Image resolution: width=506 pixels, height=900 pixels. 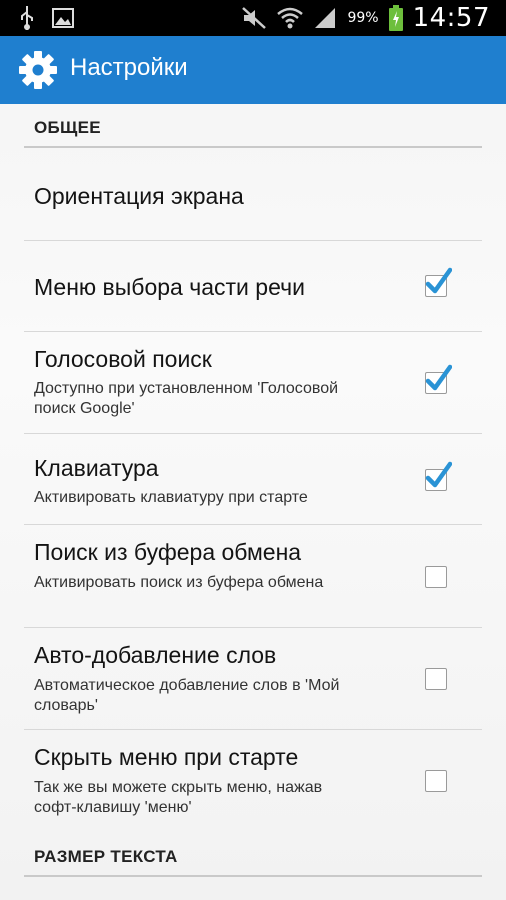 I want to click on section-header-text-size: РАЗМЕР ТЕКСТА, so click(x=106, y=856).